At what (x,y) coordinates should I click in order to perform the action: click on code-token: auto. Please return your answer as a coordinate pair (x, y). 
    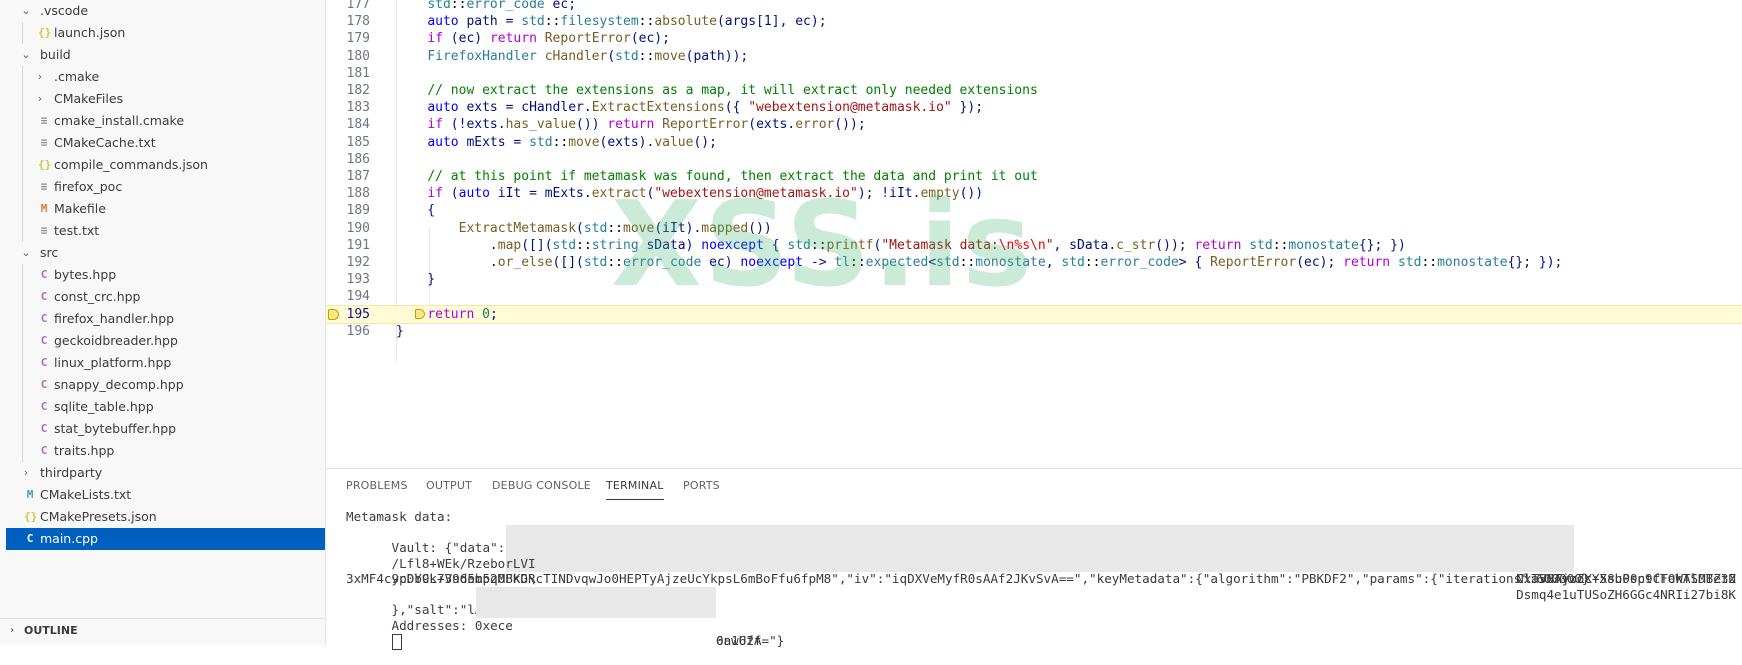
    Looking at the image, I should click on (443, 22).